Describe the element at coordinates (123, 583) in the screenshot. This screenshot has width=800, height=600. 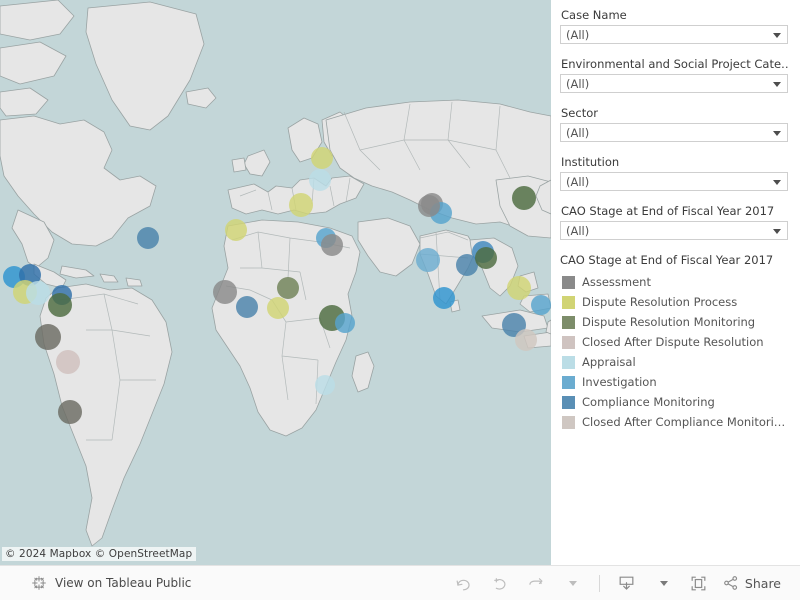
I see `view-on-tableau-public-label: View on Tableau Public` at that location.